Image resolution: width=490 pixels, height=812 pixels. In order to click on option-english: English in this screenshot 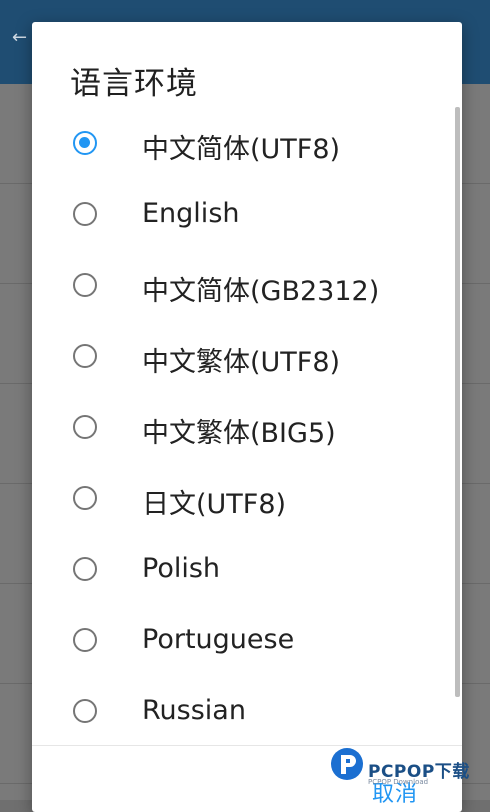, I will do `click(242, 216)`.